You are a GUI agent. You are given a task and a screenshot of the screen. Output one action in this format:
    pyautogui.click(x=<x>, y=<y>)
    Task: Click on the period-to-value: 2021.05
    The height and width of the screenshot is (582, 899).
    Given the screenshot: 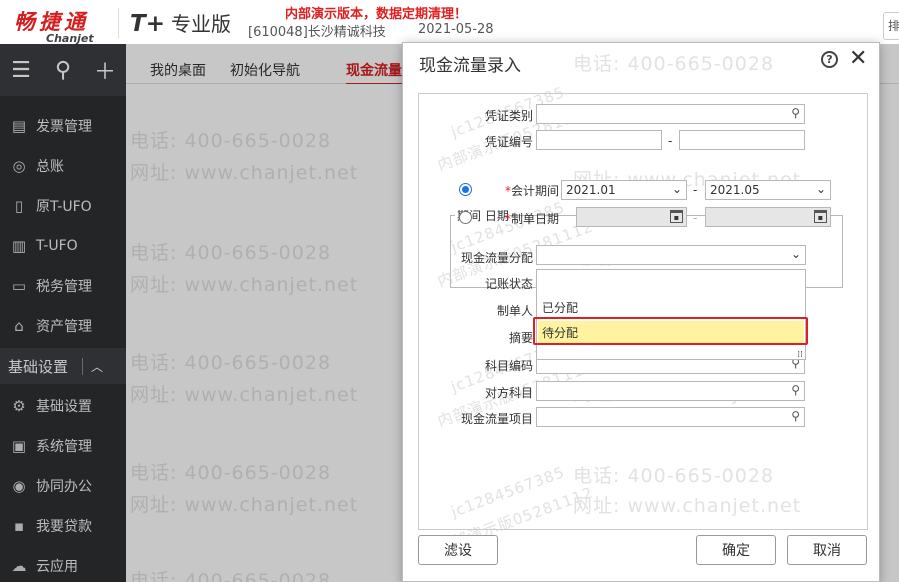 What is the action you would take?
    pyautogui.click(x=735, y=190)
    